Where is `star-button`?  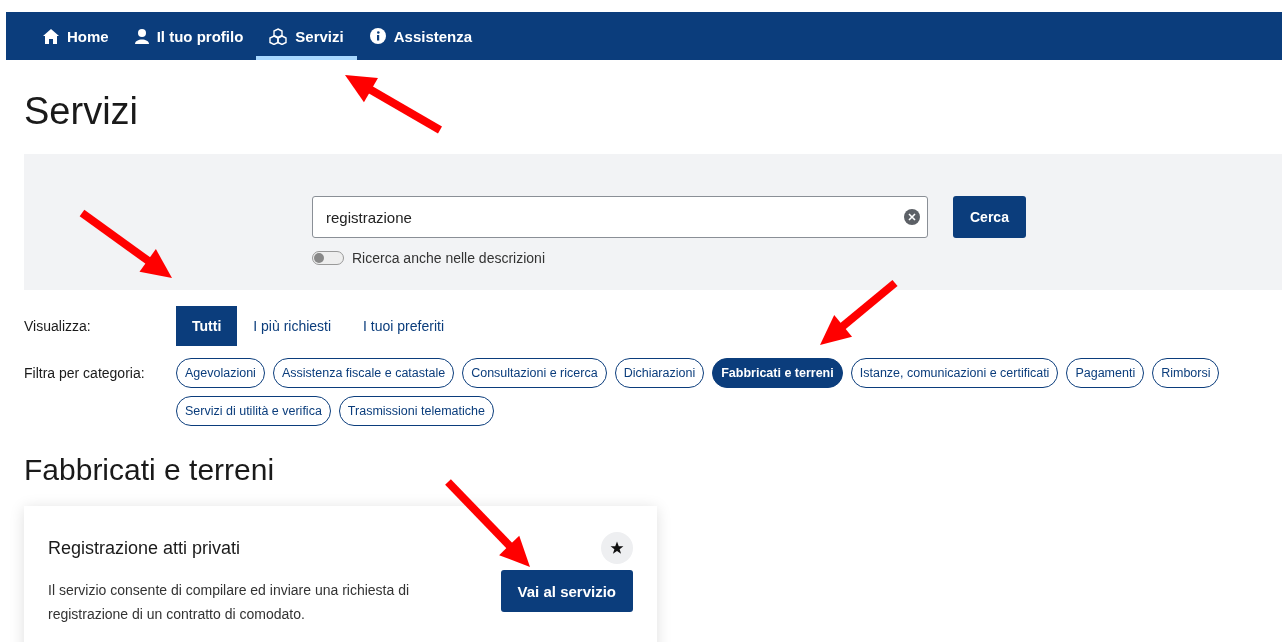 star-button is located at coordinates (617, 548).